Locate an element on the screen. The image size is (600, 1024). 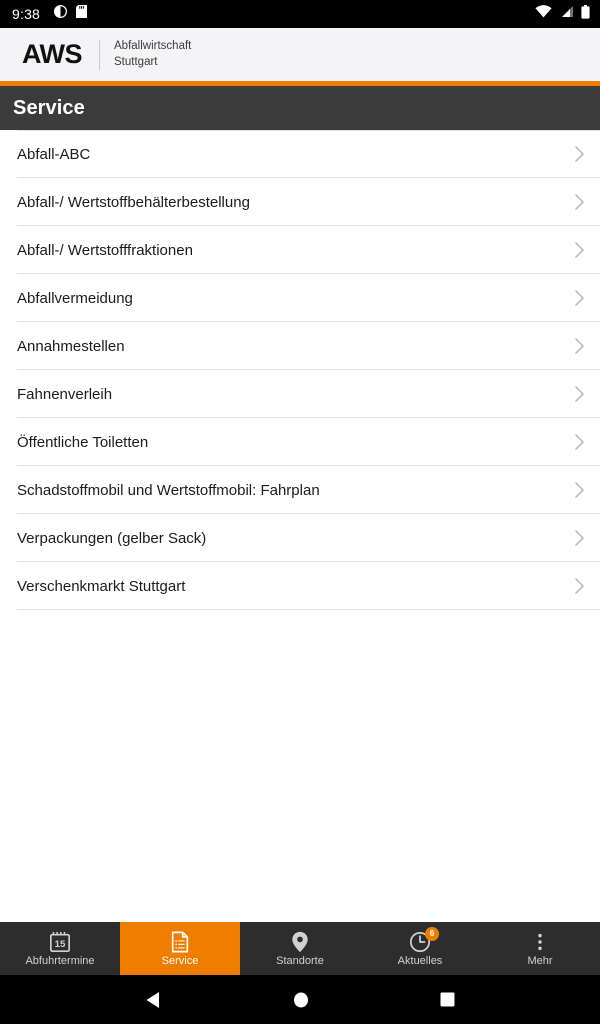
status-bar-time: 9:38 is located at coordinates (26, 14).